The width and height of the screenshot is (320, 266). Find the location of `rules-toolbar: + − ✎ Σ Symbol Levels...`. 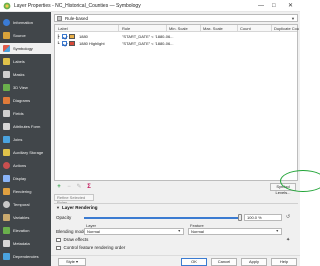

rules-toolbar: + − ✎ Σ Symbol Levels... is located at coordinates (176, 189).